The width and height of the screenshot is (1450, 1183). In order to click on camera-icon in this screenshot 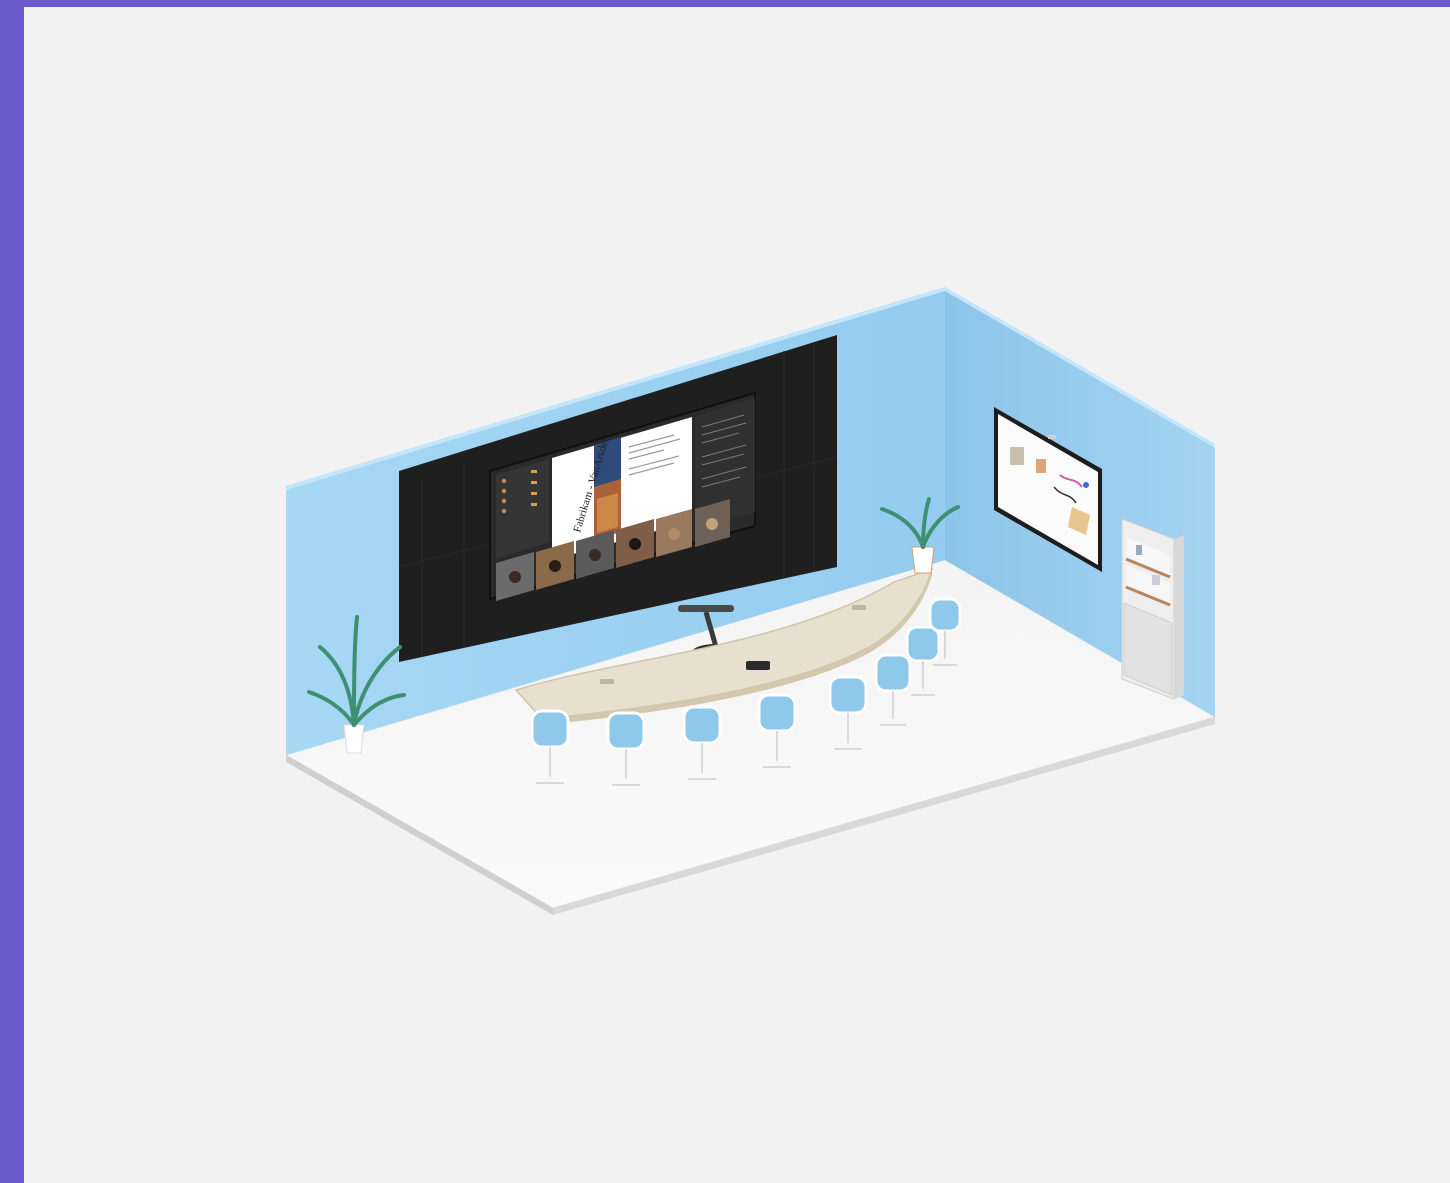, I will do `click(1052, 437)`.